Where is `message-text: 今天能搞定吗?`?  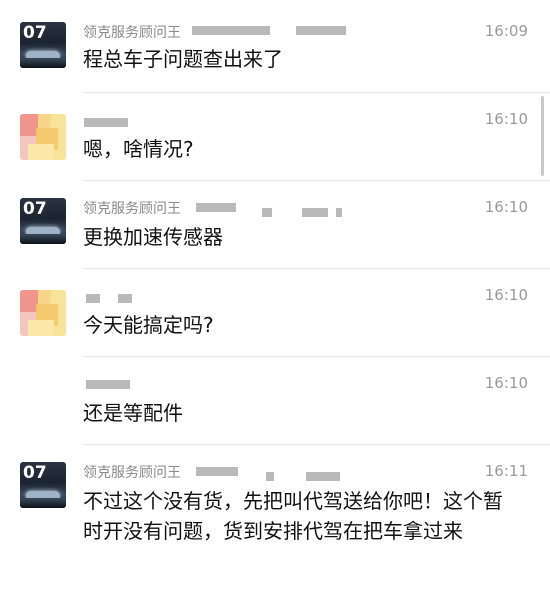
message-text: 今天能搞定吗? is located at coordinates (301, 325).